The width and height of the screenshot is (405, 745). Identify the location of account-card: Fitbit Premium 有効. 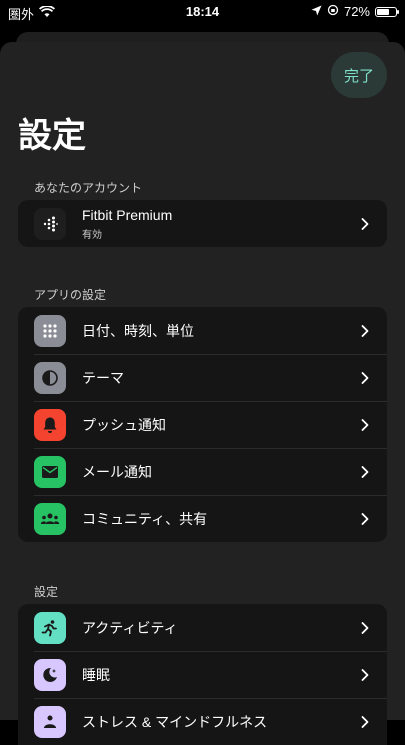
(202, 223).